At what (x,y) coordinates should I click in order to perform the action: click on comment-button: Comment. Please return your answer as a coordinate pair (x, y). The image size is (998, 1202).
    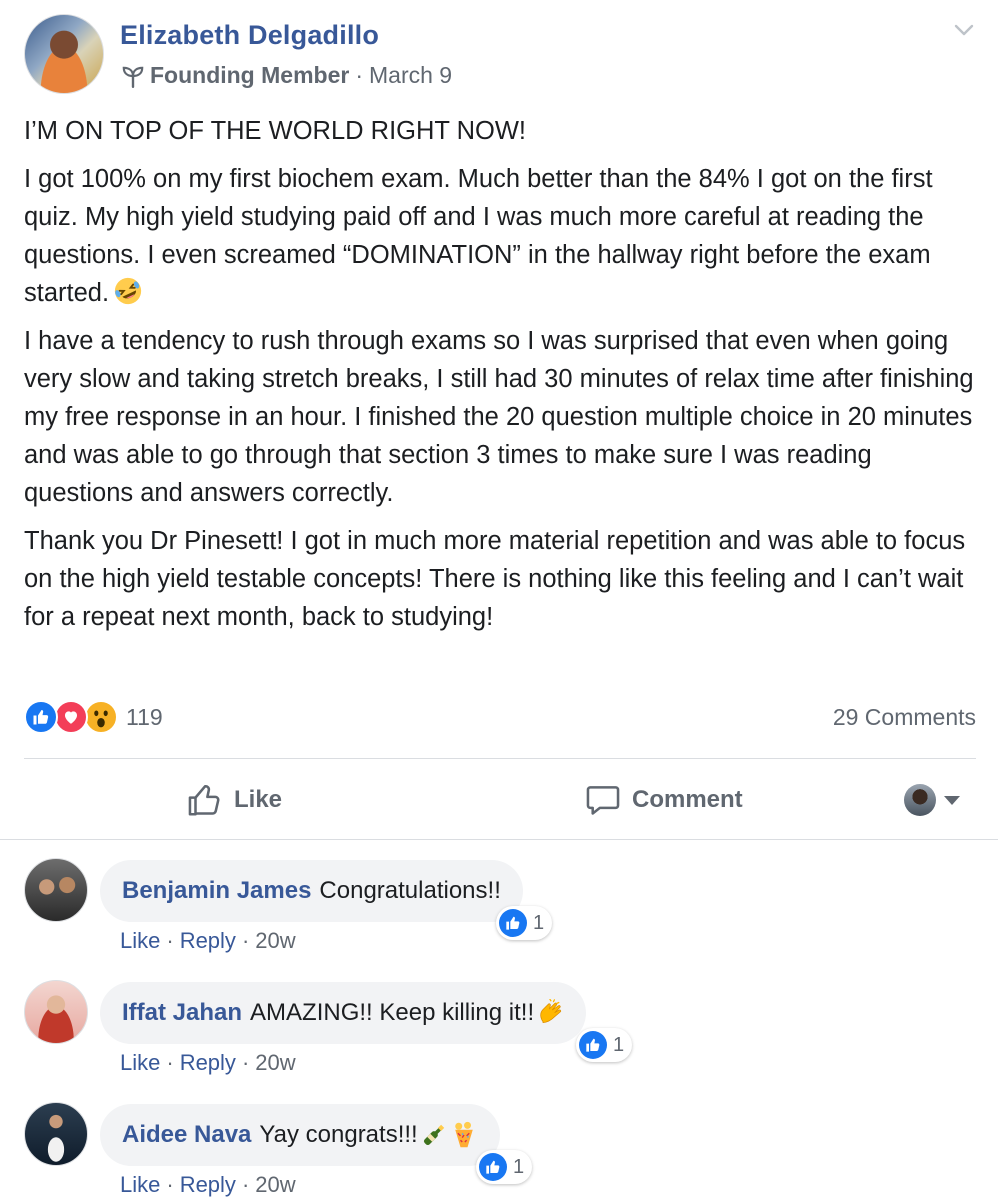
    Looking at the image, I should click on (663, 800).